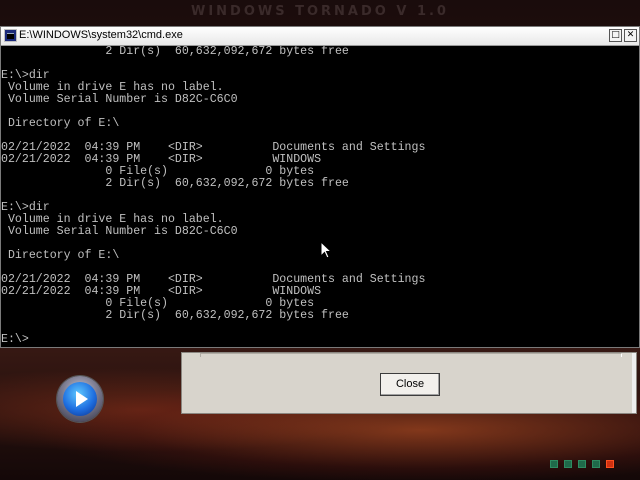  What do you see at coordinates (101, 35) in the screenshot?
I see `window-title: E:\WINDOWS\system32\cmd.exe` at bounding box center [101, 35].